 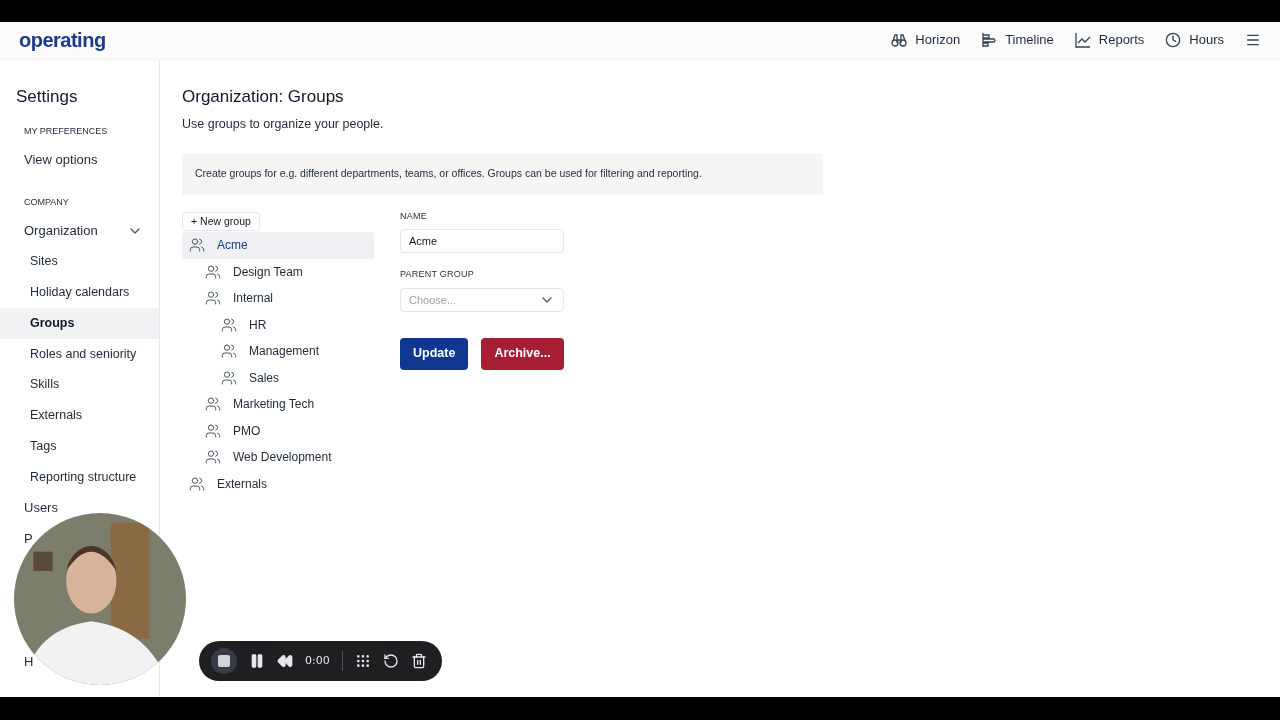 What do you see at coordinates (278, 245) in the screenshot?
I see `group-tree-item: Acme` at bounding box center [278, 245].